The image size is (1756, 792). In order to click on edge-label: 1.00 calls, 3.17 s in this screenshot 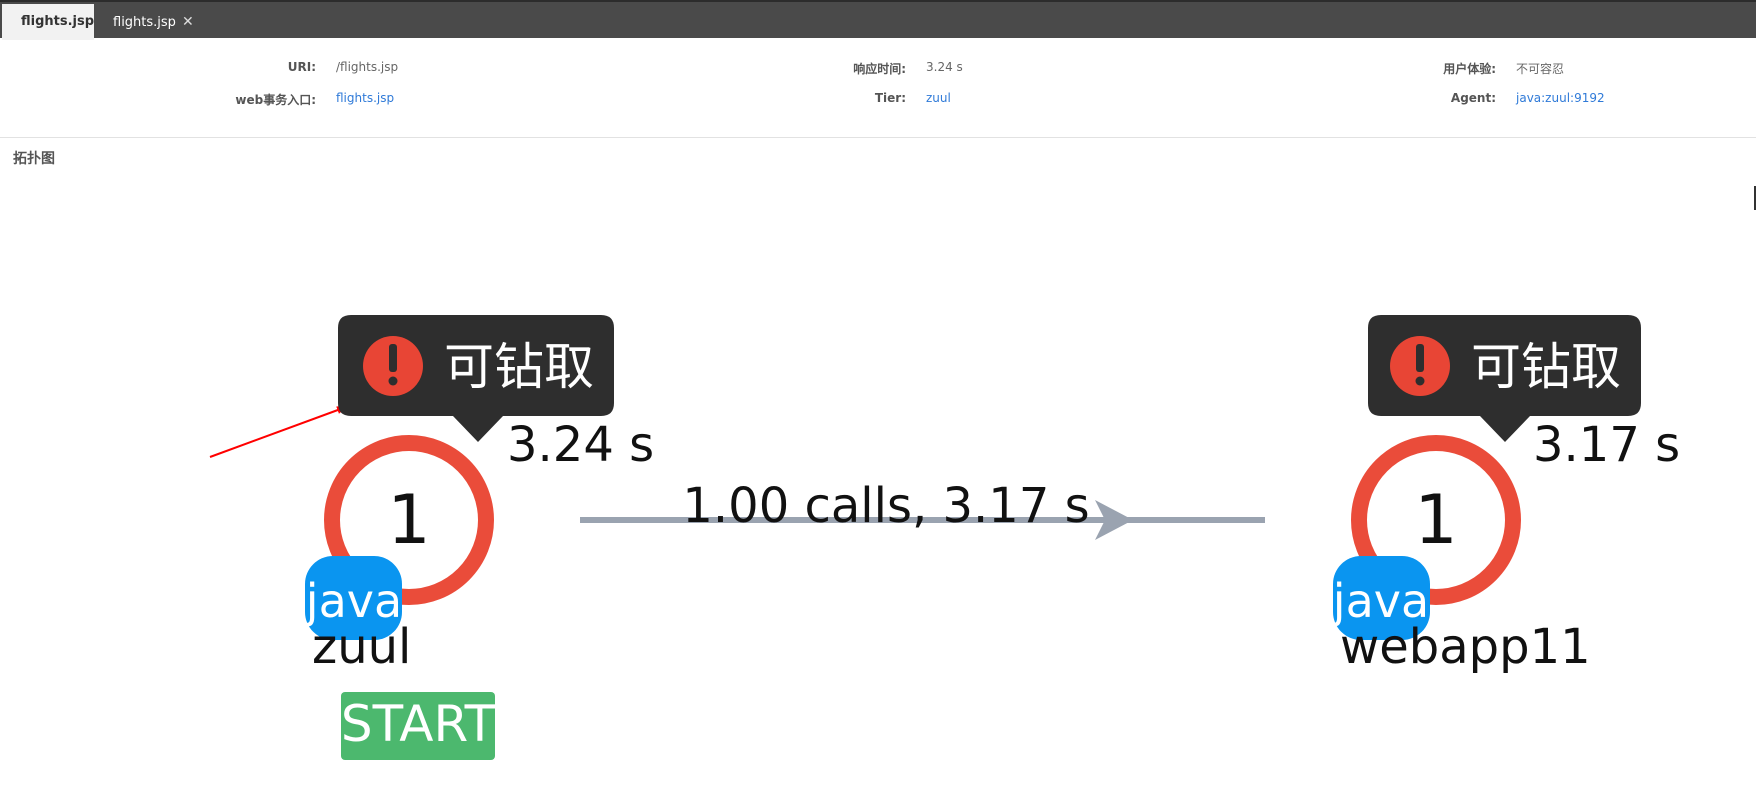, I will do `click(885, 506)`.